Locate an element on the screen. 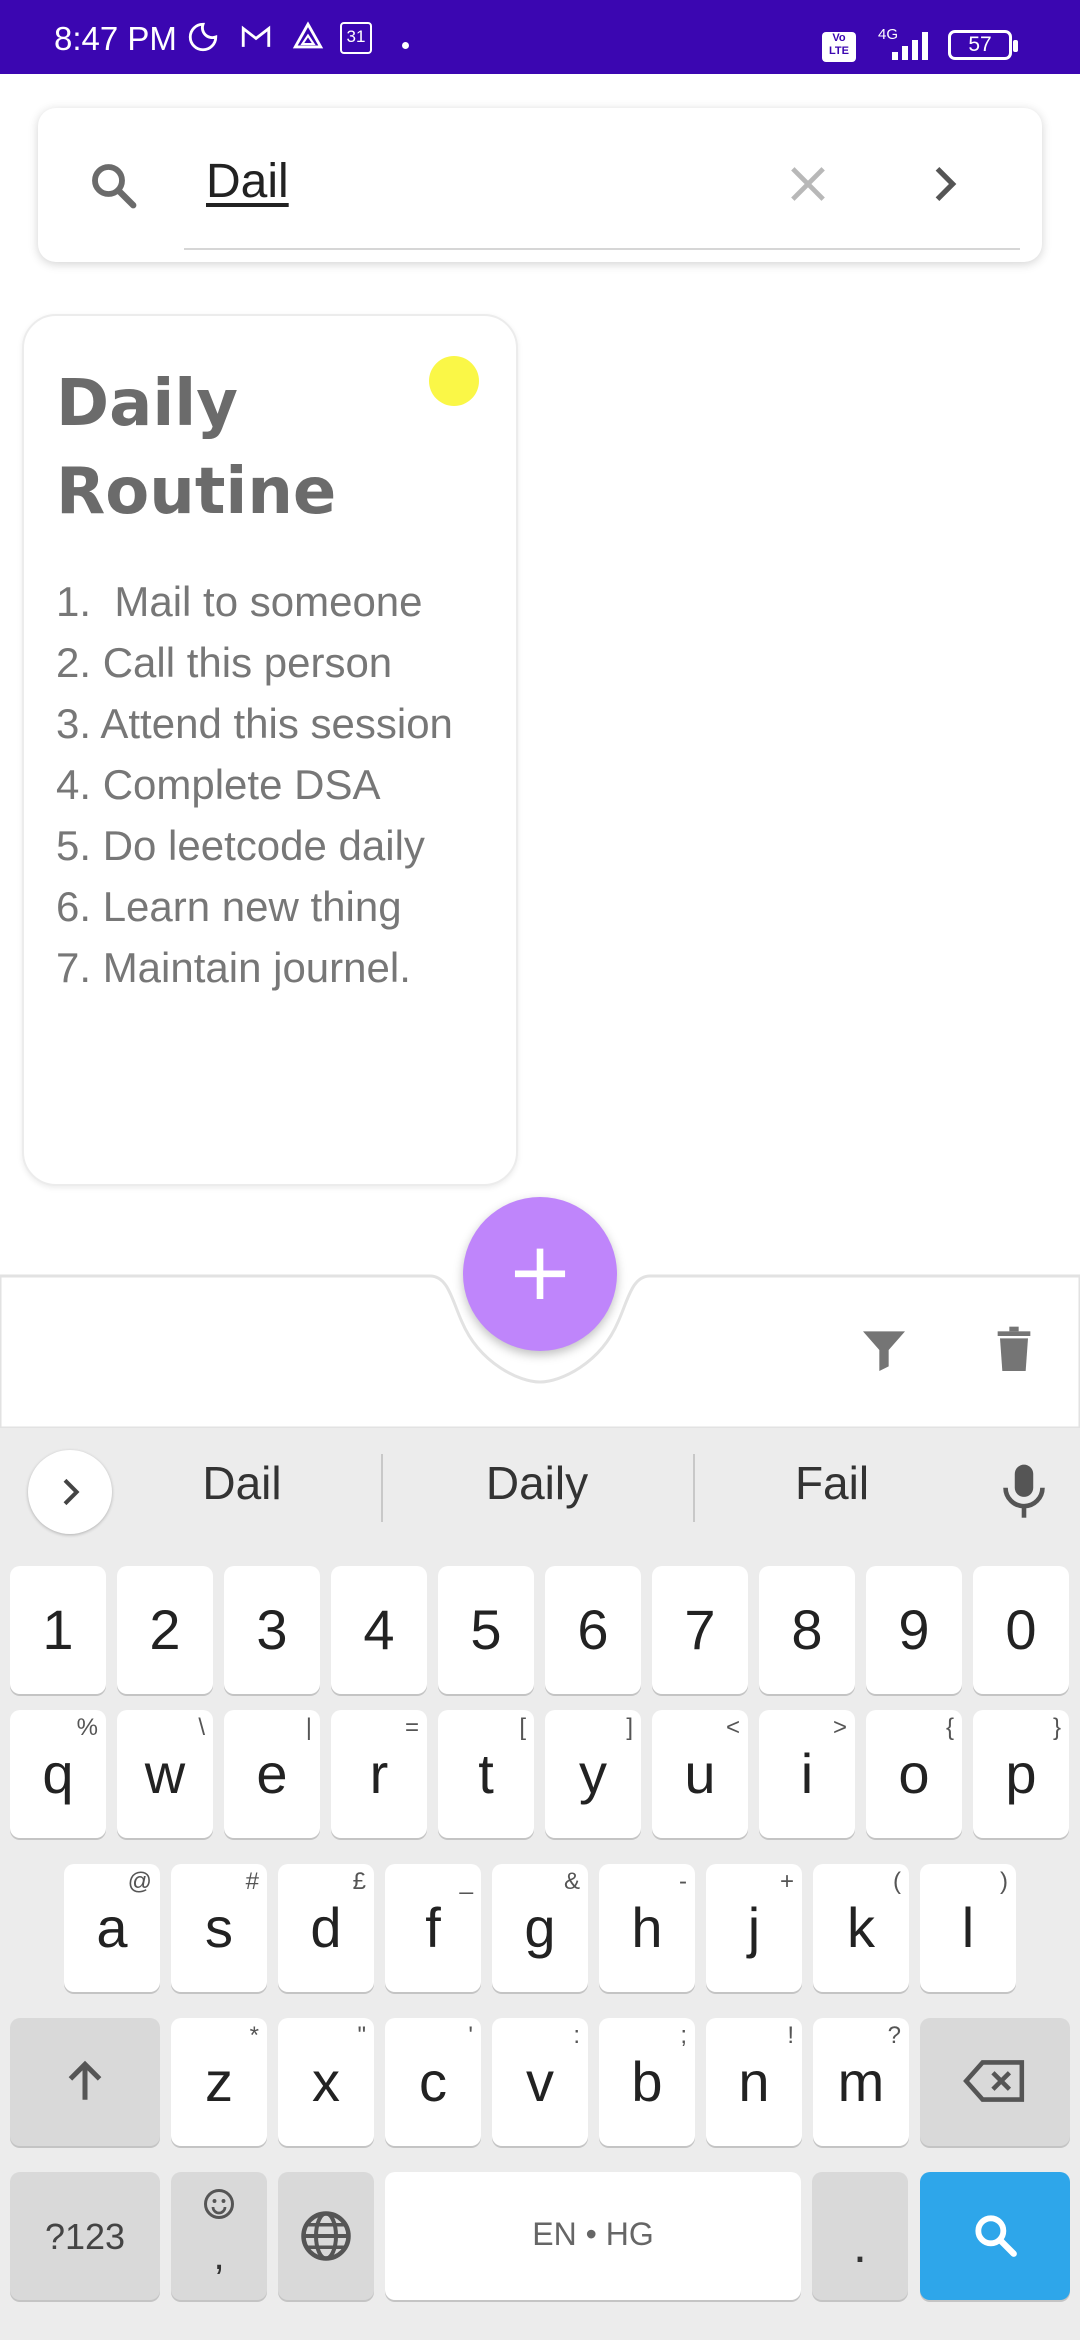 Image resolution: width=1080 pixels, height=2340 pixels. key-1: 1 is located at coordinates (58, 1630).